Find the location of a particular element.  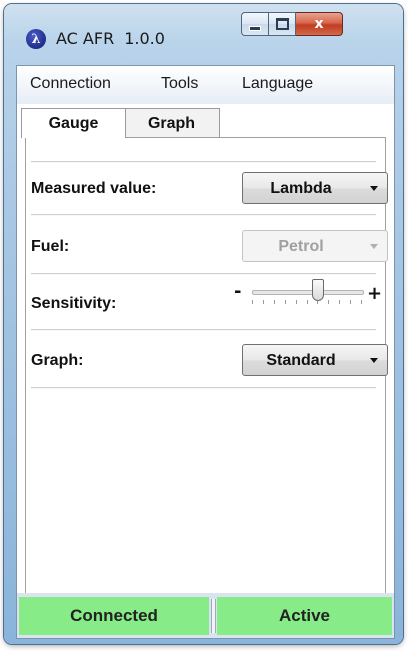

tab-graph: Graph is located at coordinates (172, 123).